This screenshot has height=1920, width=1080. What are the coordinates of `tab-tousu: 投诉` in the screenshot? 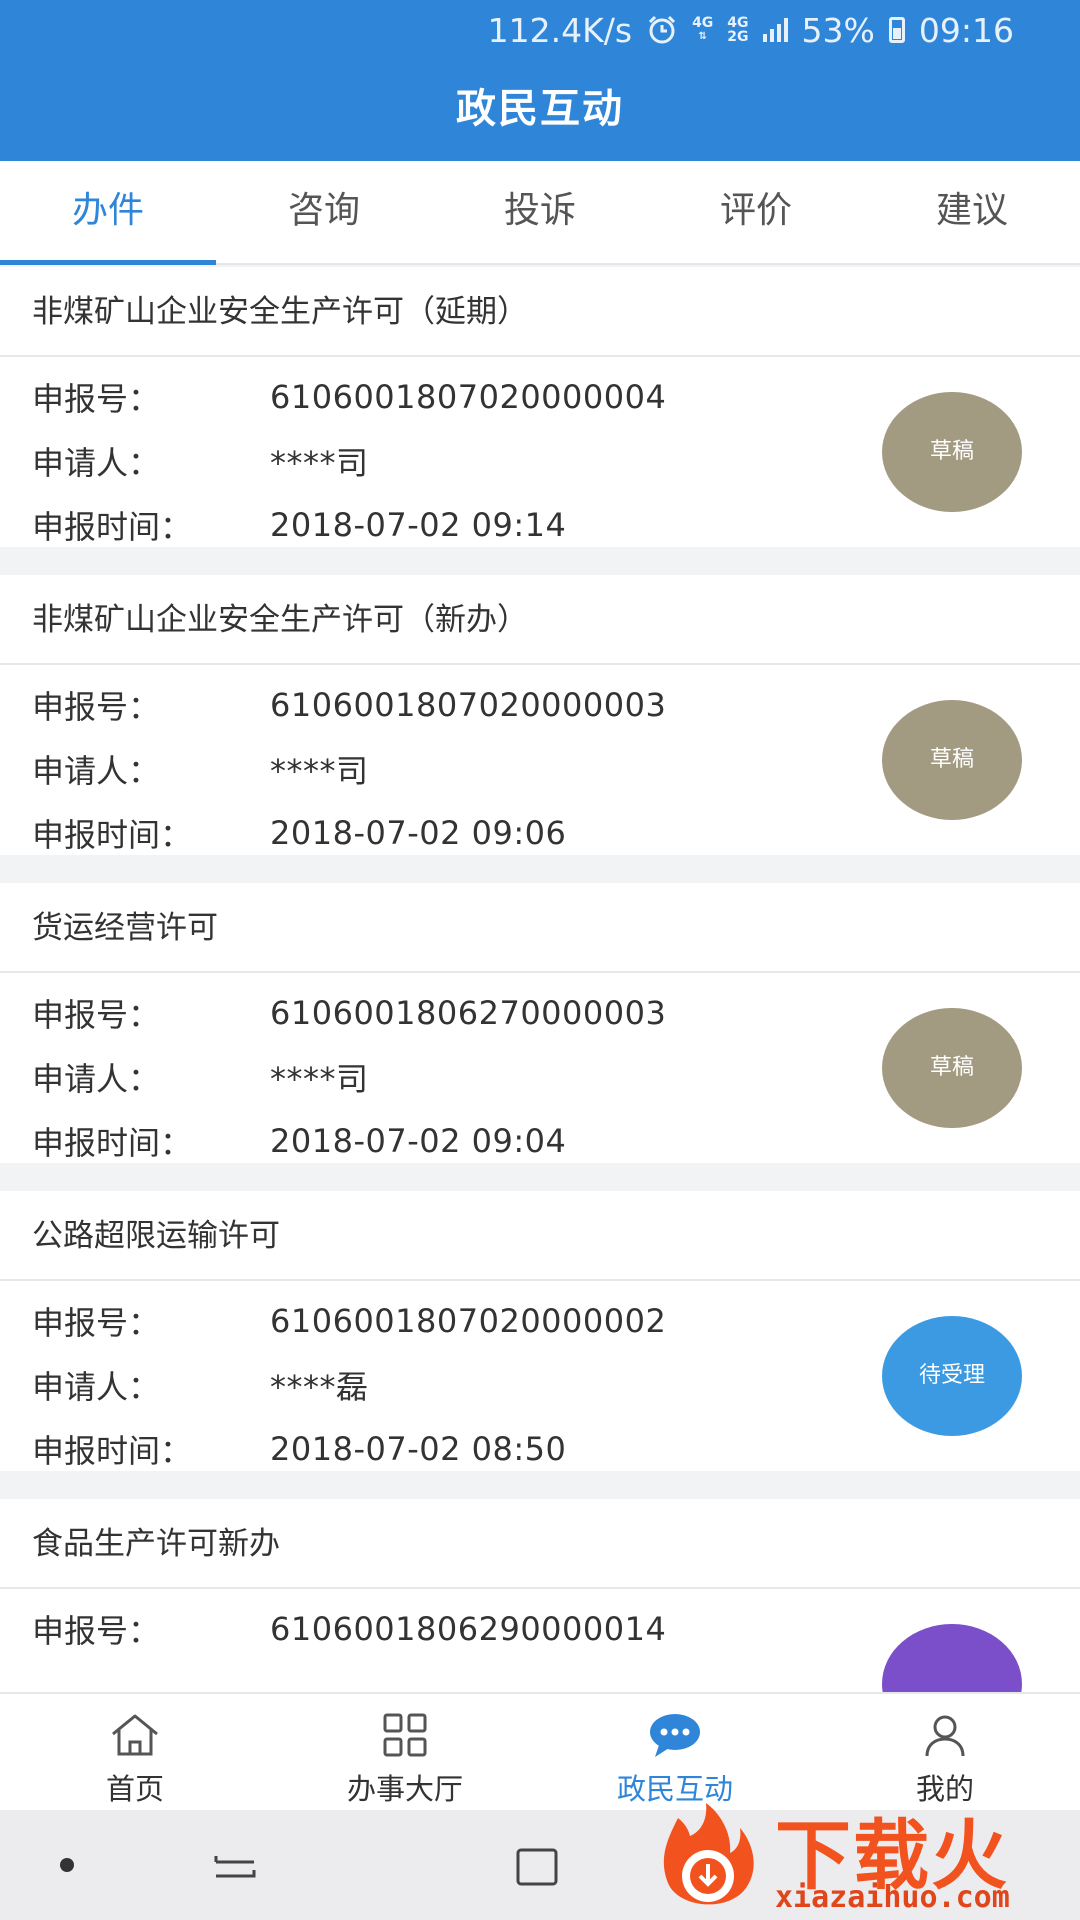 It's located at (540, 212).